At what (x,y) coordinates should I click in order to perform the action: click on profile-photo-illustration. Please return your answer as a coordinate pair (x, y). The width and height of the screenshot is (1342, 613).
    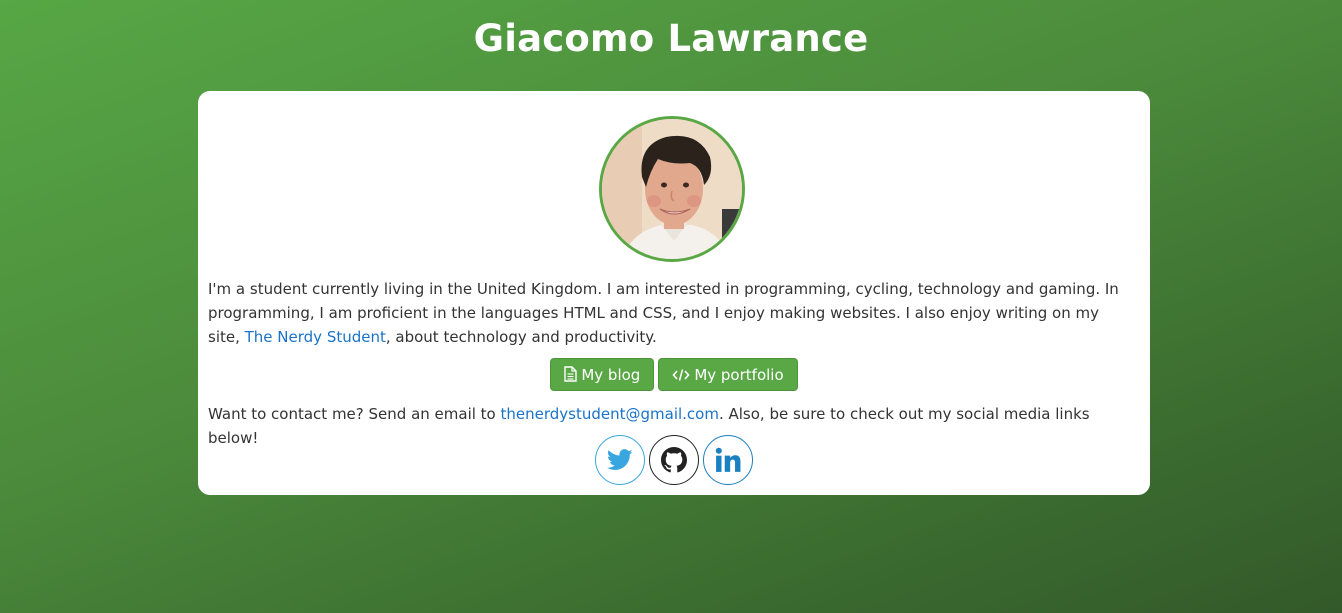
    Looking at the image, I should click on (672, 189).